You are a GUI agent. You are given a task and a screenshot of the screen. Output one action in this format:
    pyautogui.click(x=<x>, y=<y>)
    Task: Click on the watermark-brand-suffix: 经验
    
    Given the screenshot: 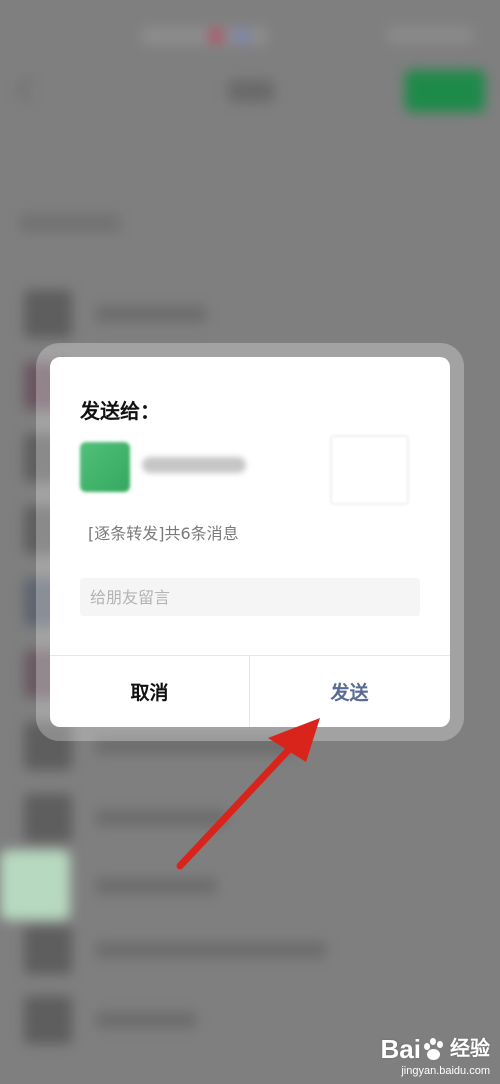 What is the action you would take?
    pyautogui.click(x=470, y=1049)
    